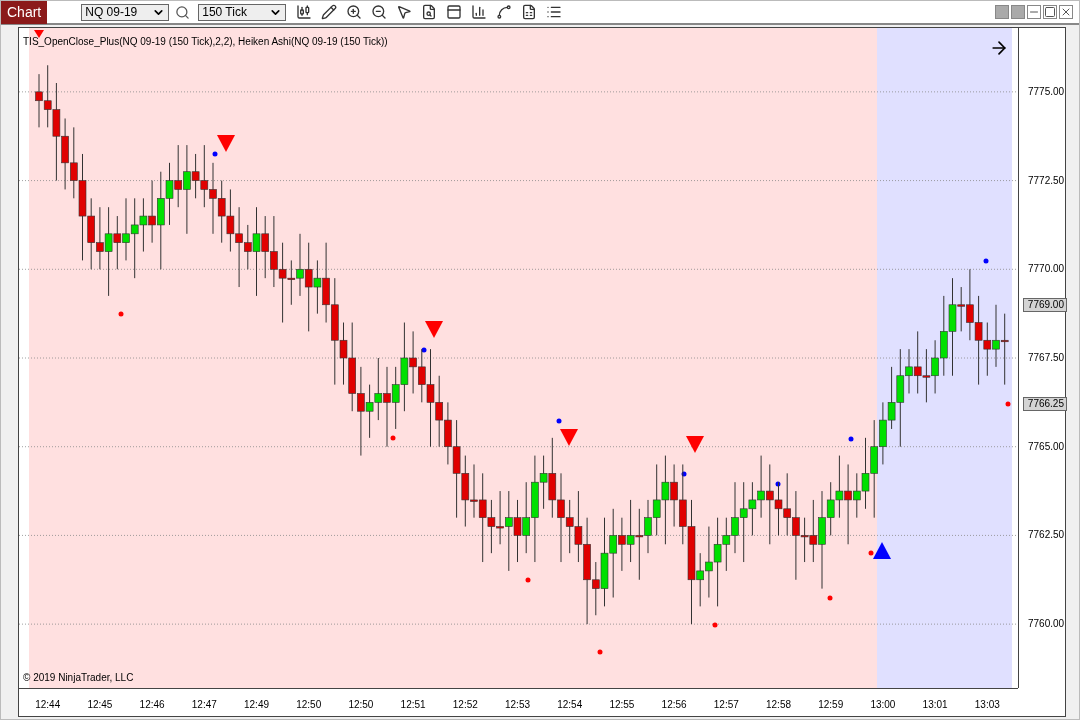 This screenshot has width=1080, height=720. I want to click on time-axis-label: 12:49, so click(256, 705).